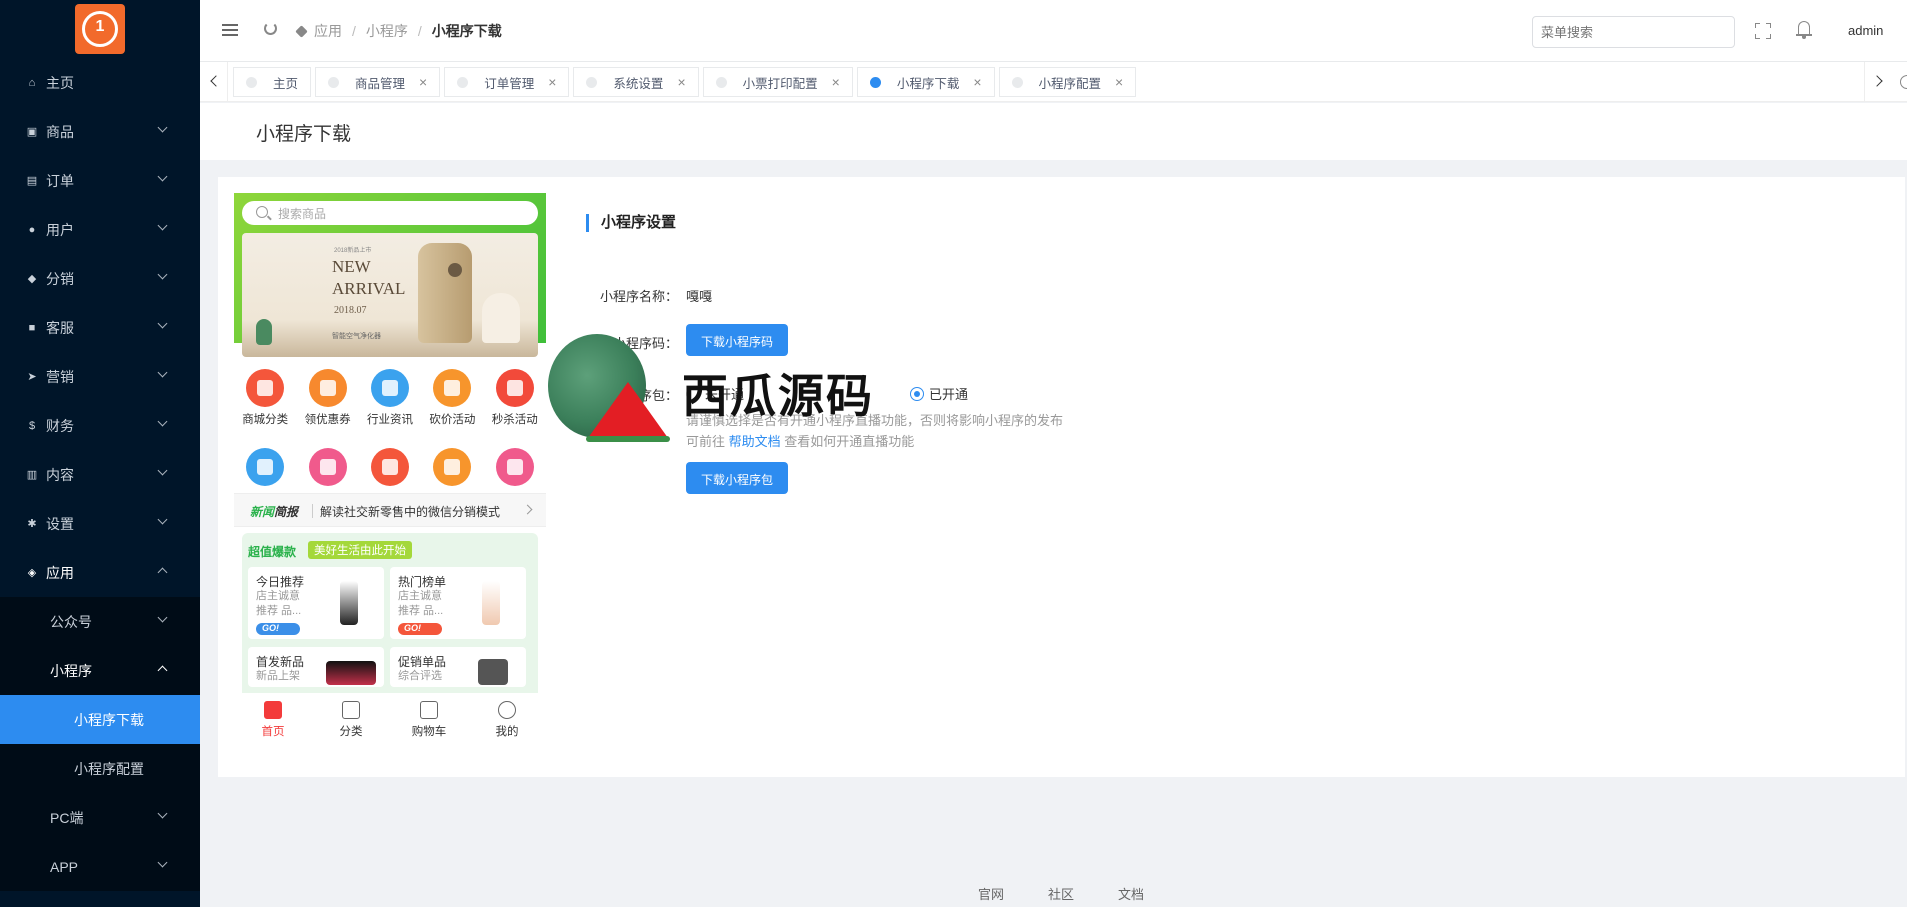 The image size is (1907, 907). I want to click on tab-label: 小票打印配置, so click(780, 83).